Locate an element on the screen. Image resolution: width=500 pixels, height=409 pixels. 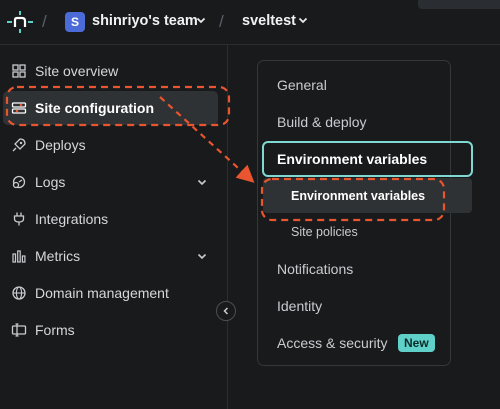
rocket-icon is located at coordinates (19, 145).